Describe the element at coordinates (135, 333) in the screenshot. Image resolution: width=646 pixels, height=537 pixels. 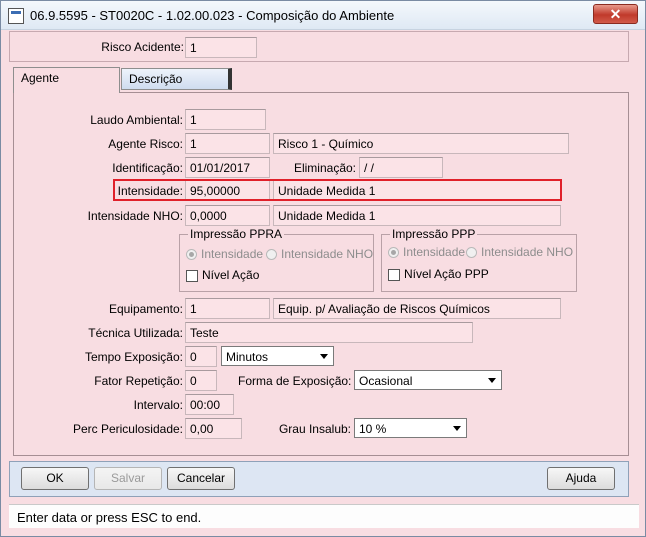
I see `tecnica-label: Técnica Utilizada:` at that location.